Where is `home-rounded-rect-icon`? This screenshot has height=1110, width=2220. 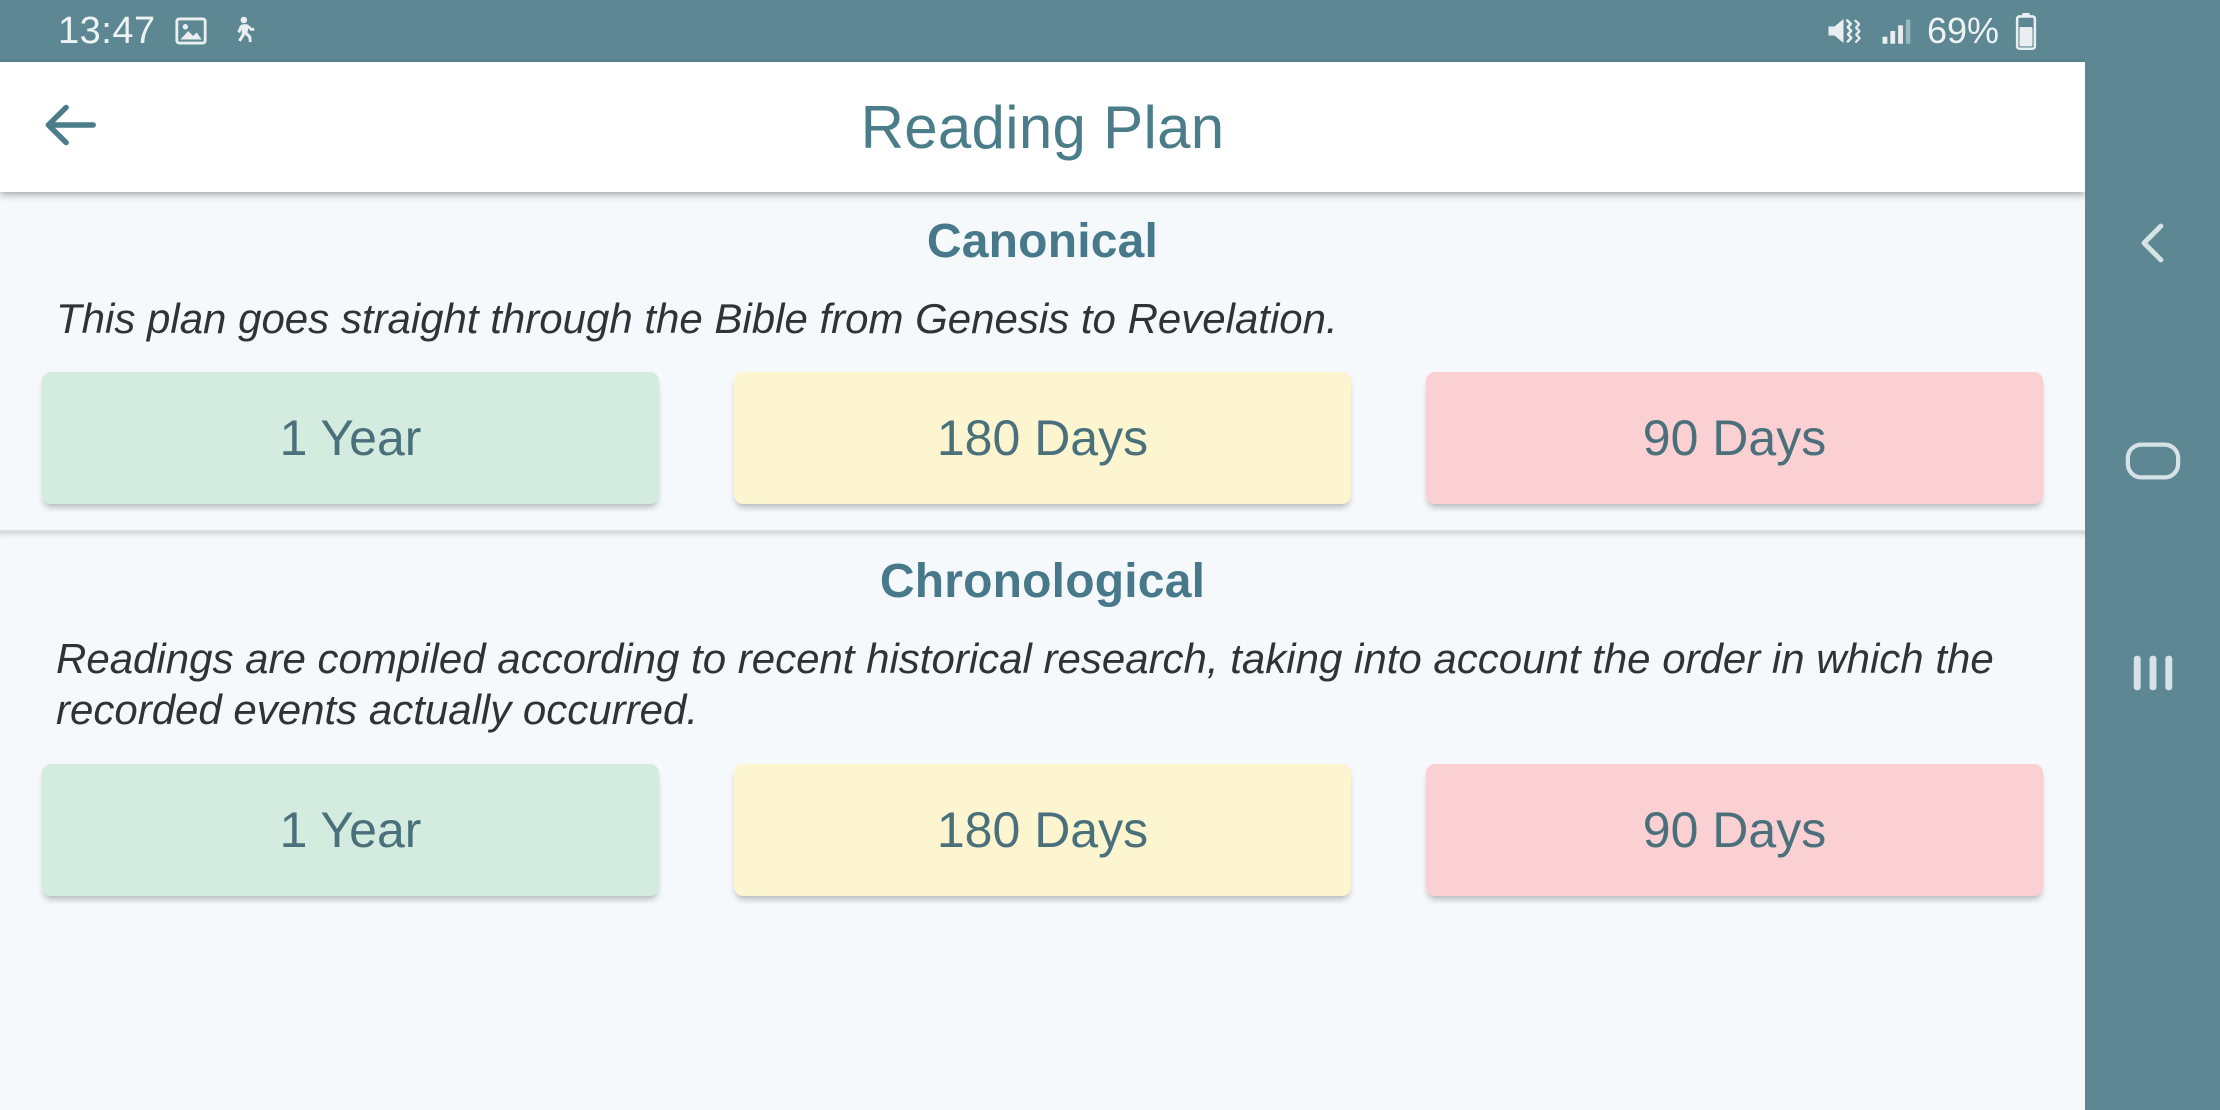
home-rounded-rect-icon is located at coordinates (2153, 463).